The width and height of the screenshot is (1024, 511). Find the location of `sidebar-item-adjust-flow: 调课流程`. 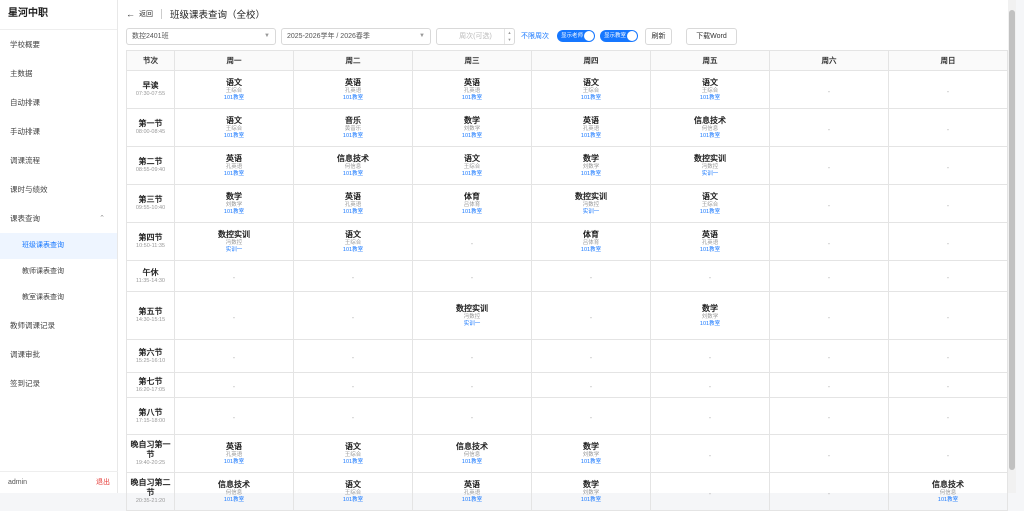

sidebar-item-adjust-flow: 调课流程 is located at coordinates (58, 160).